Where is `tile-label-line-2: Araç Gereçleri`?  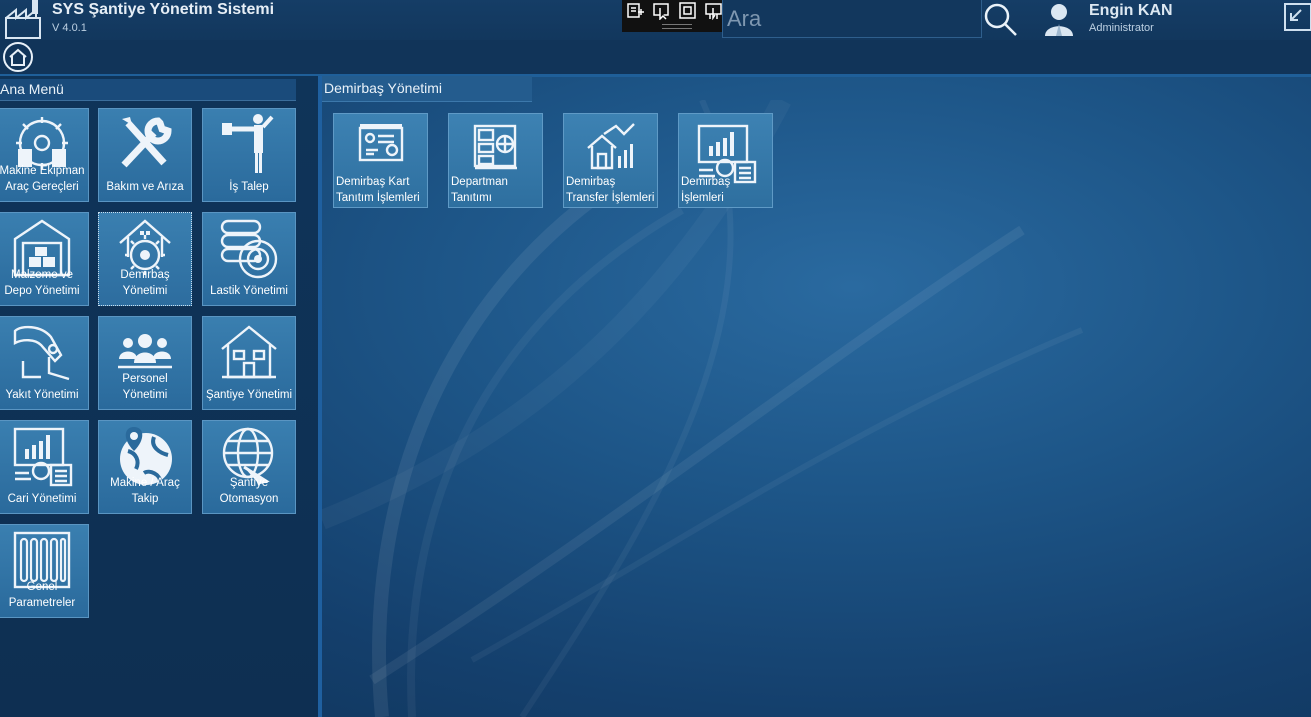 tile-label-line-2: Araç Gereçleri is located at coordinates (42, 187).